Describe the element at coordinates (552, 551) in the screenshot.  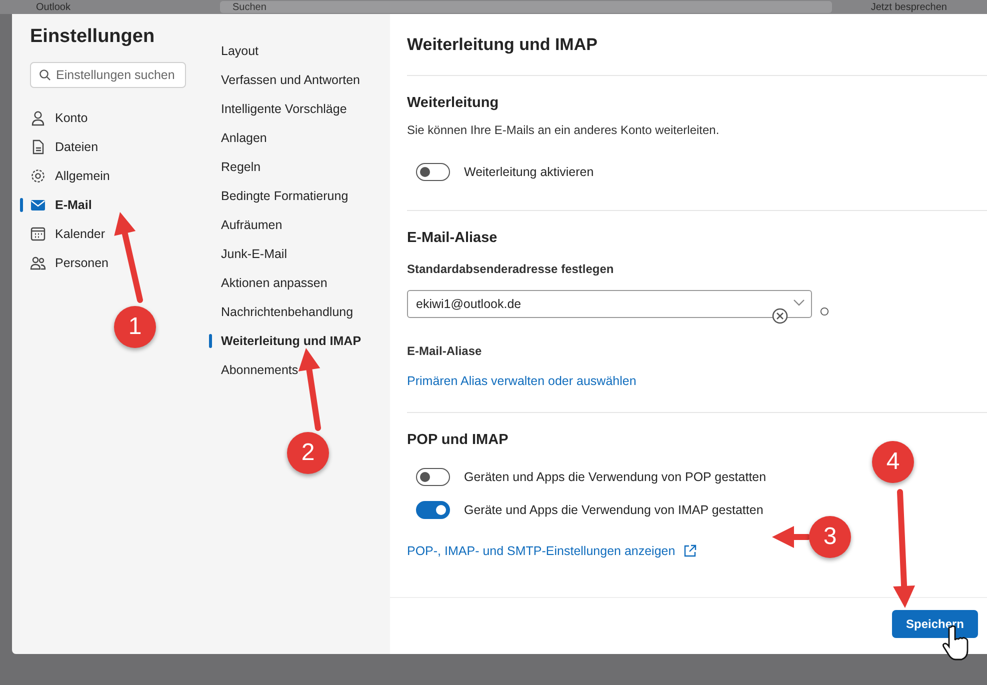
I see `link: POP-, IMAP- und SMTP-Einstellungen anzeigen` at that location.